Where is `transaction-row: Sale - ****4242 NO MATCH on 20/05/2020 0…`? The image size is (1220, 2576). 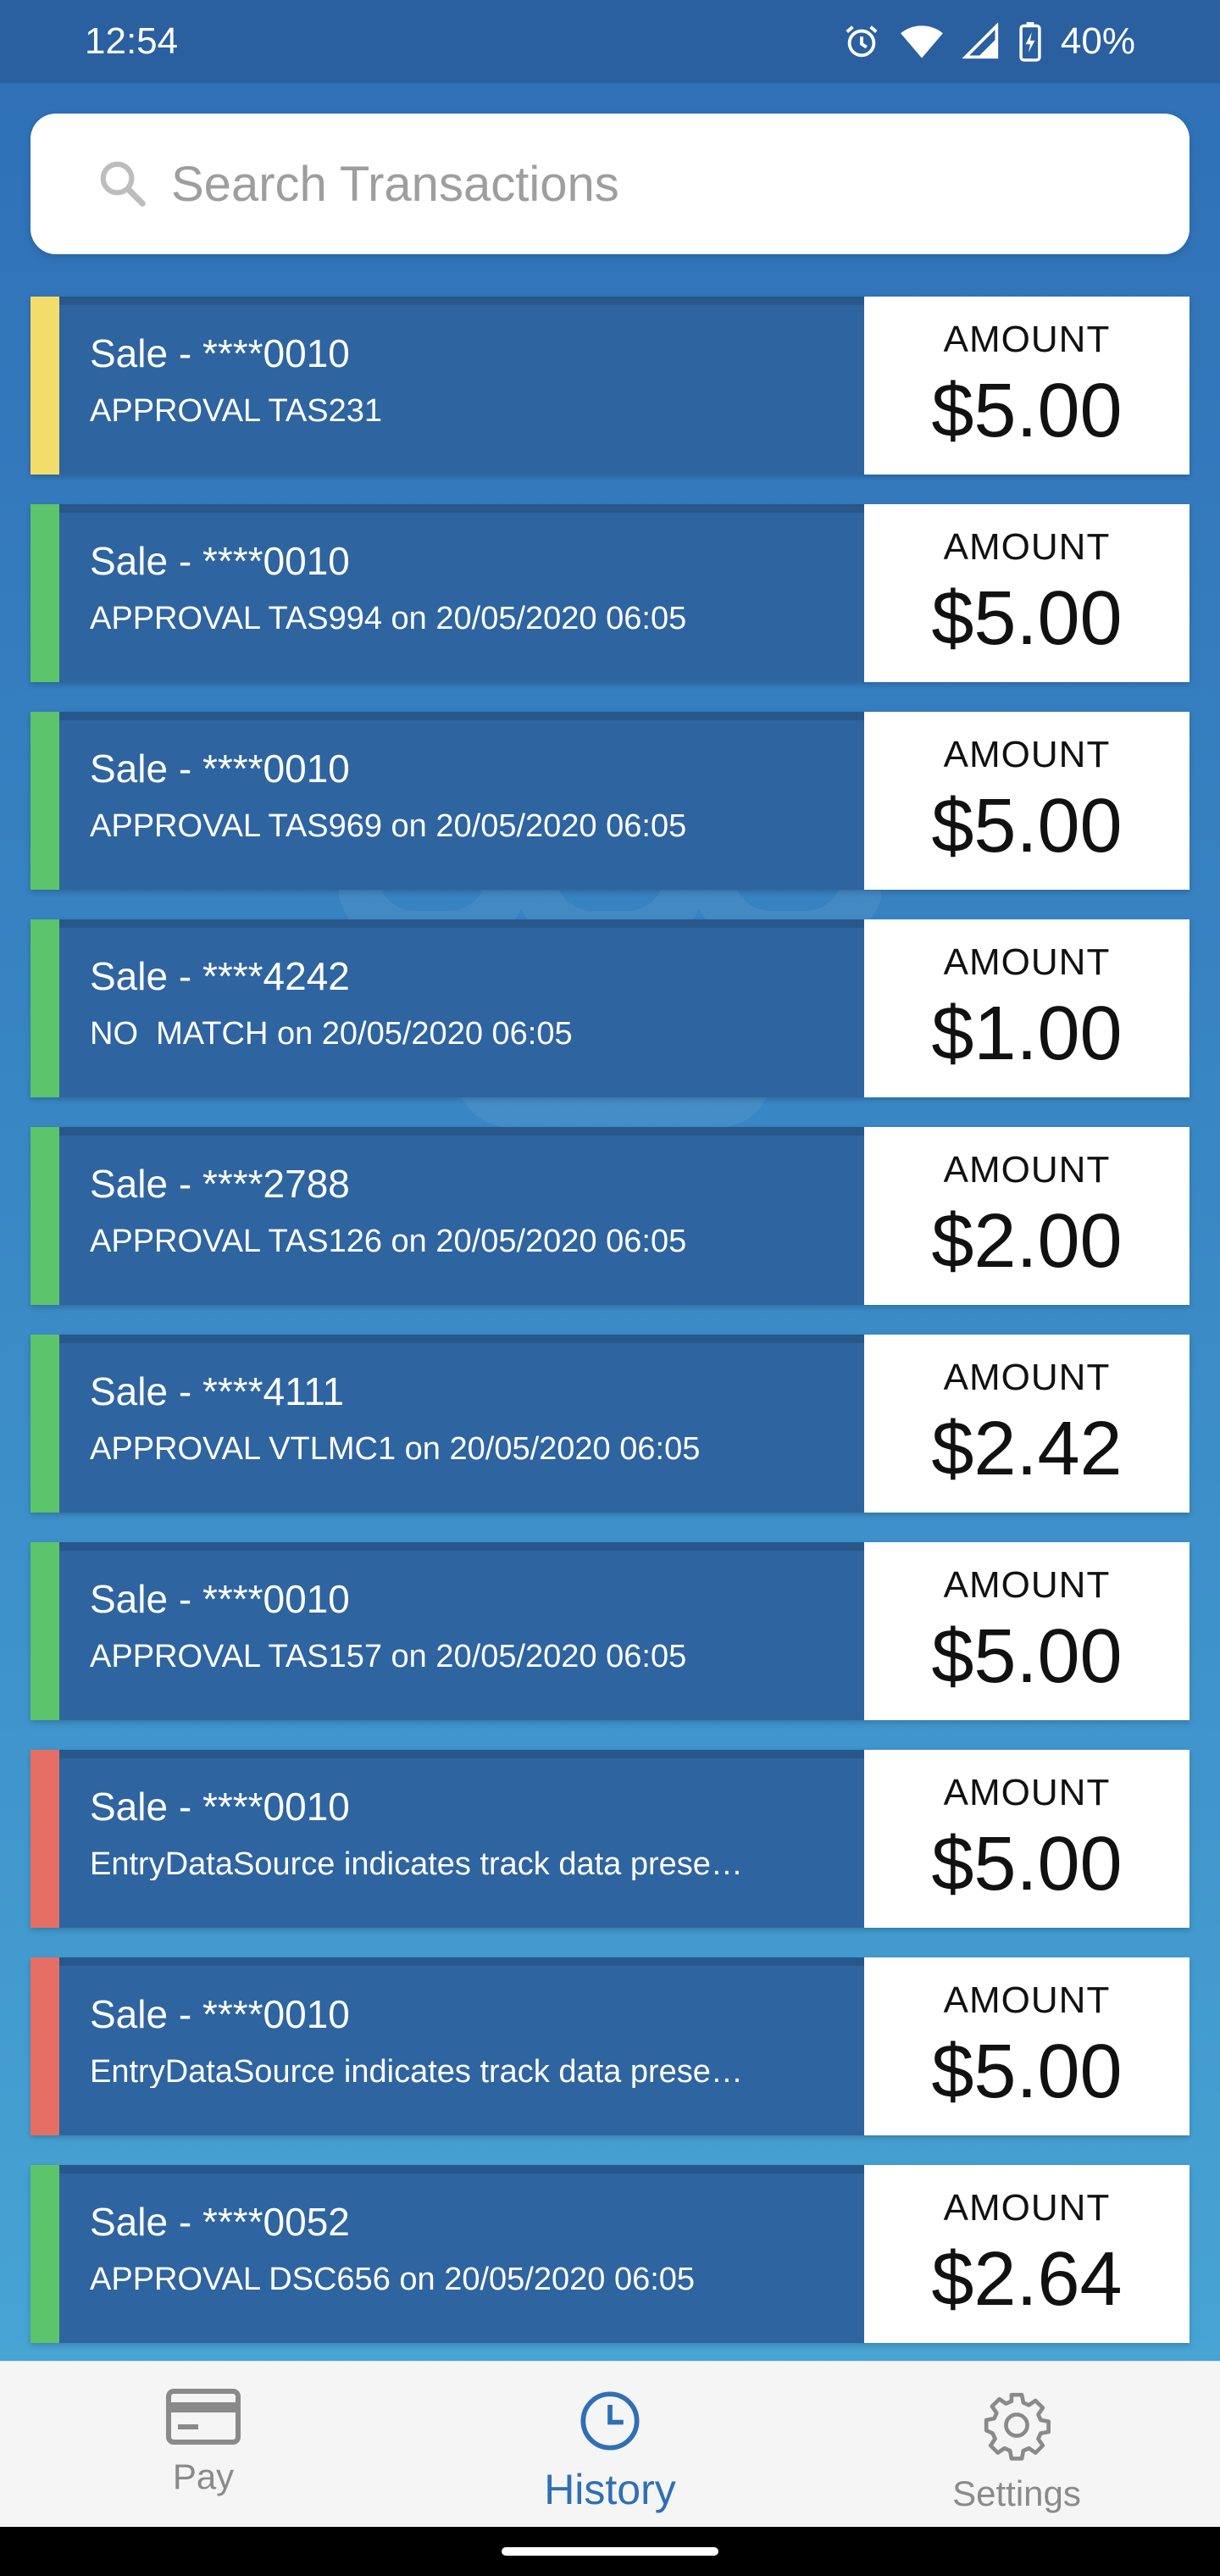 transaction-row: Sale - ****4242 NO MATCH on 20/05/2020 0… is located at coordinates (610, 1008).